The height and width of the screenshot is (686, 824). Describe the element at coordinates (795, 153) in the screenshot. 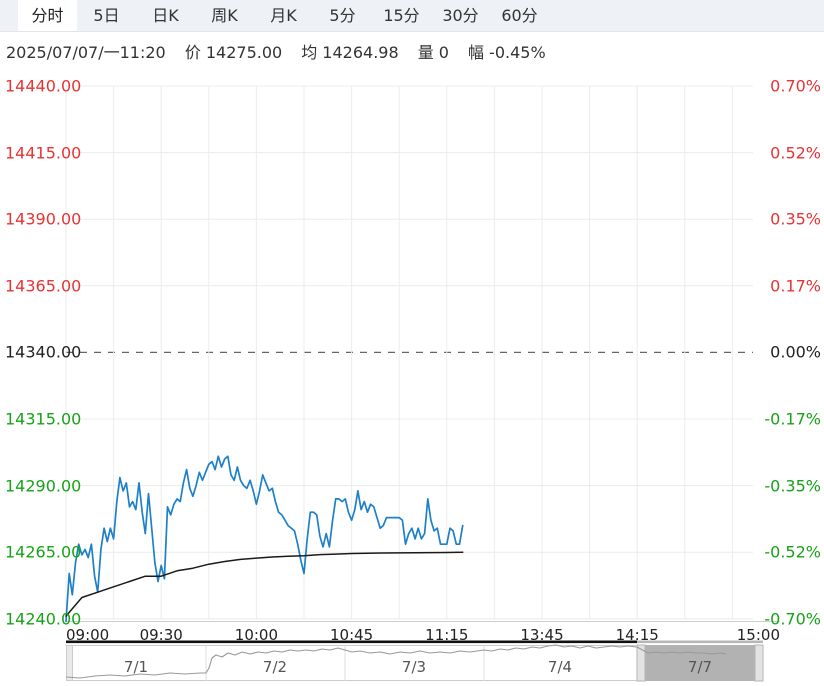

I see `y-axis-right-label: 0.52%` at that location.